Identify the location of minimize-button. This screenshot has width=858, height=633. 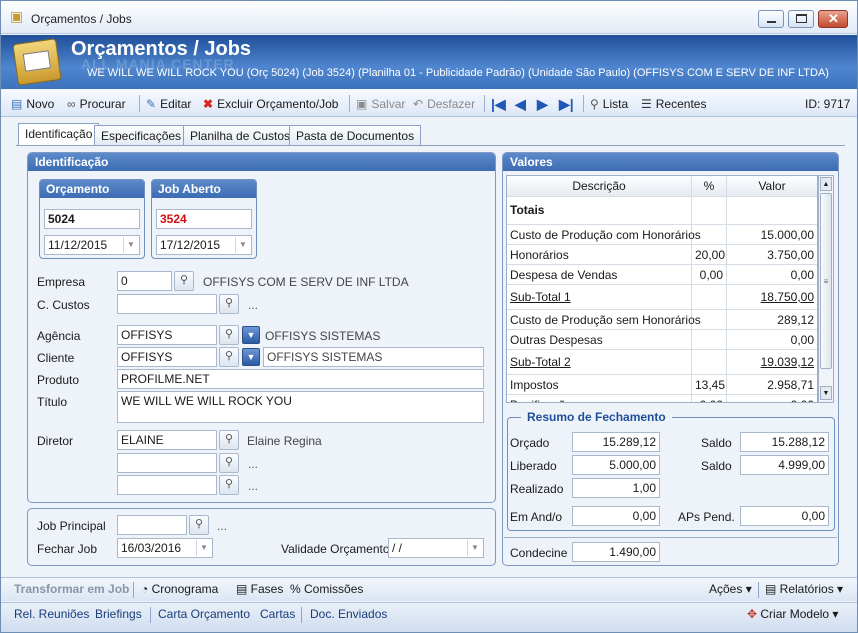
(771, 19).